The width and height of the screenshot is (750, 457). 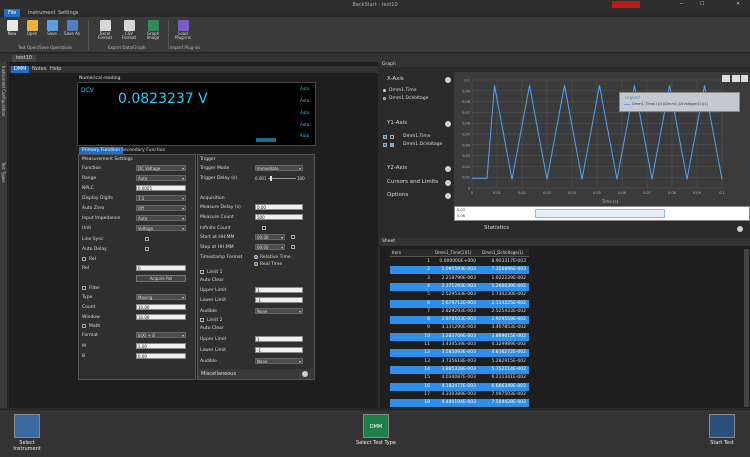 I want to click on csv-format-button: CSV Format, so click(x=129, y=30).